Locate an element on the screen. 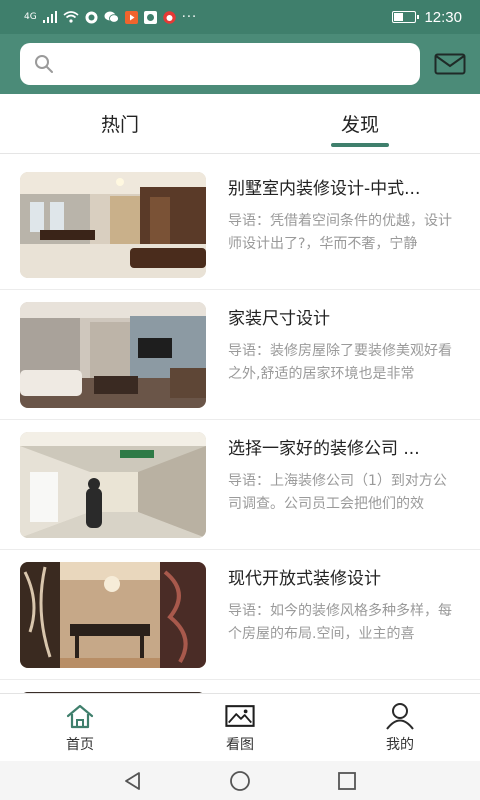  status-bar: 4G ··· 12:30 is located at coordinates (240, 17).